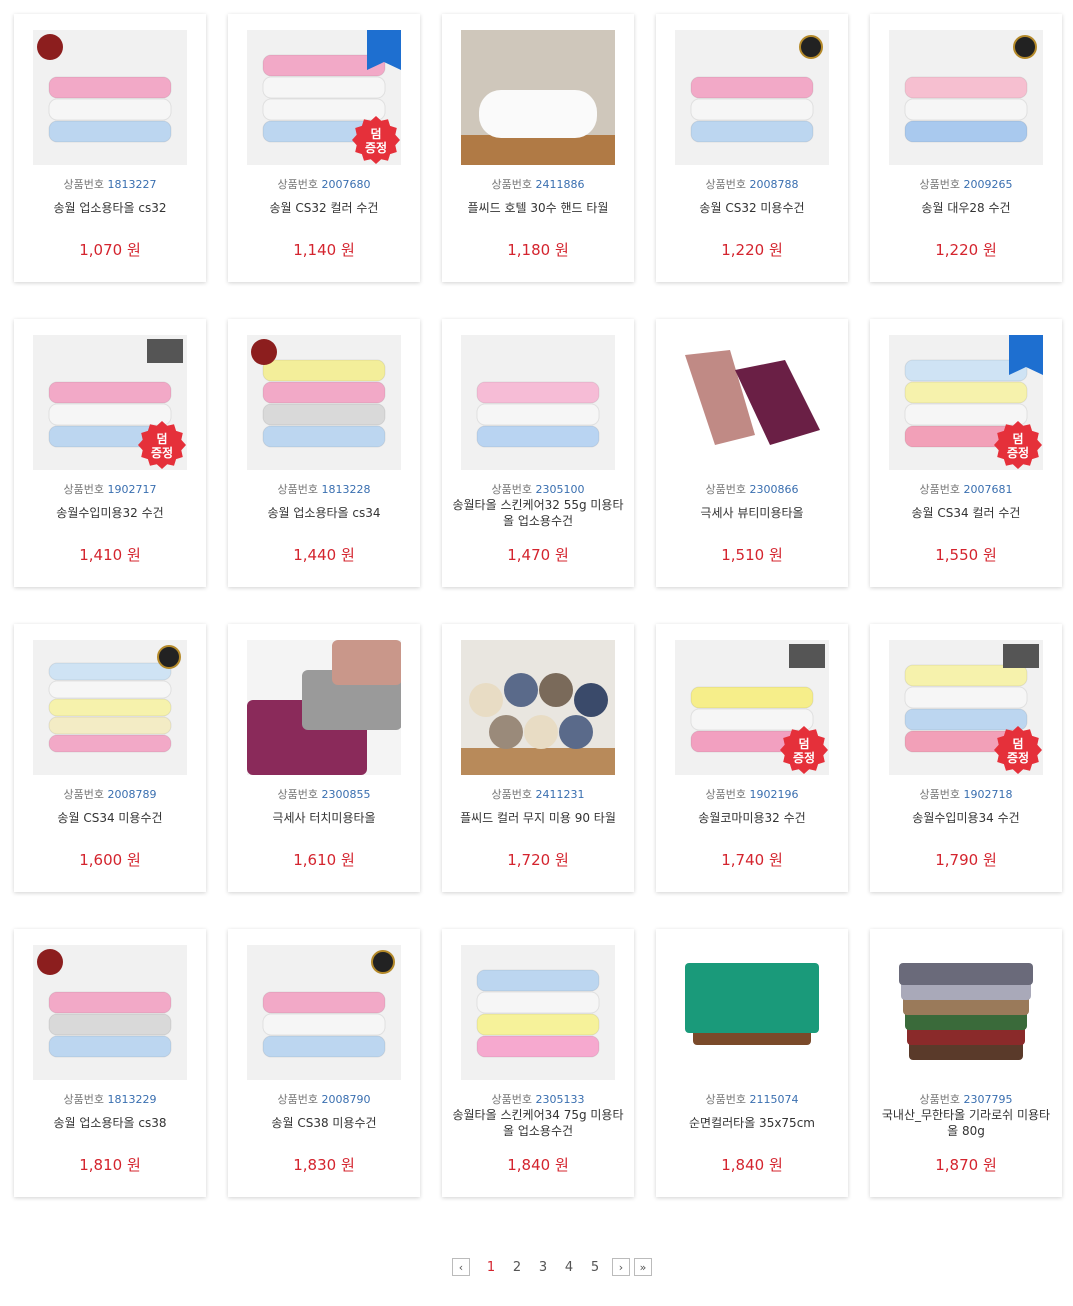 This screenshot has width=1073, height=1306. Describe the element at coordinates (621, 1267) in the screenshot. I see `next-page-button: ›` at that location.